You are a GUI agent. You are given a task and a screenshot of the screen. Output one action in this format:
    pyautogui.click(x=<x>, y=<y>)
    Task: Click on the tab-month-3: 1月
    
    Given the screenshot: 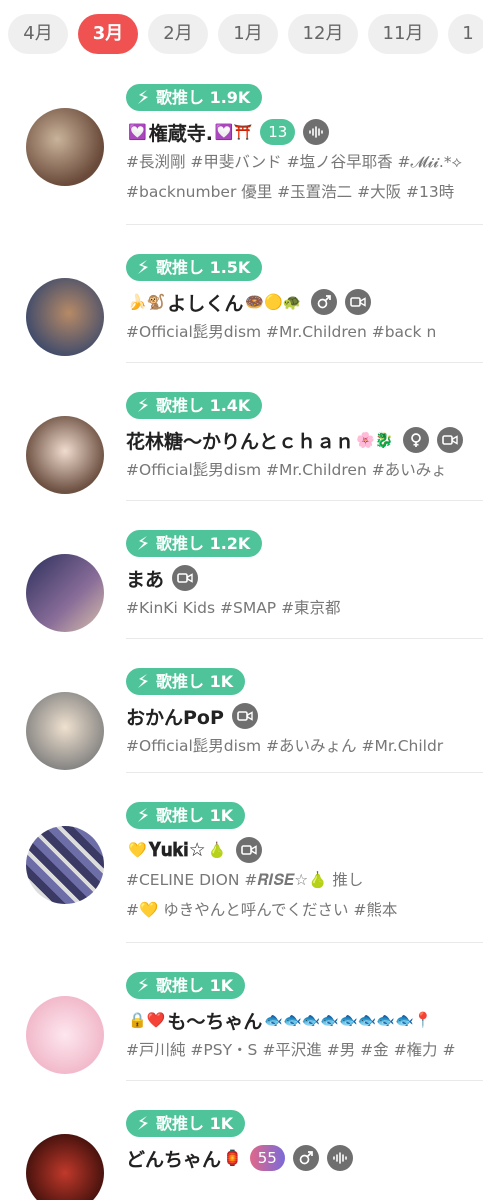 What is the action you would take?
    pyautogui.click(x=248, y=34)
    